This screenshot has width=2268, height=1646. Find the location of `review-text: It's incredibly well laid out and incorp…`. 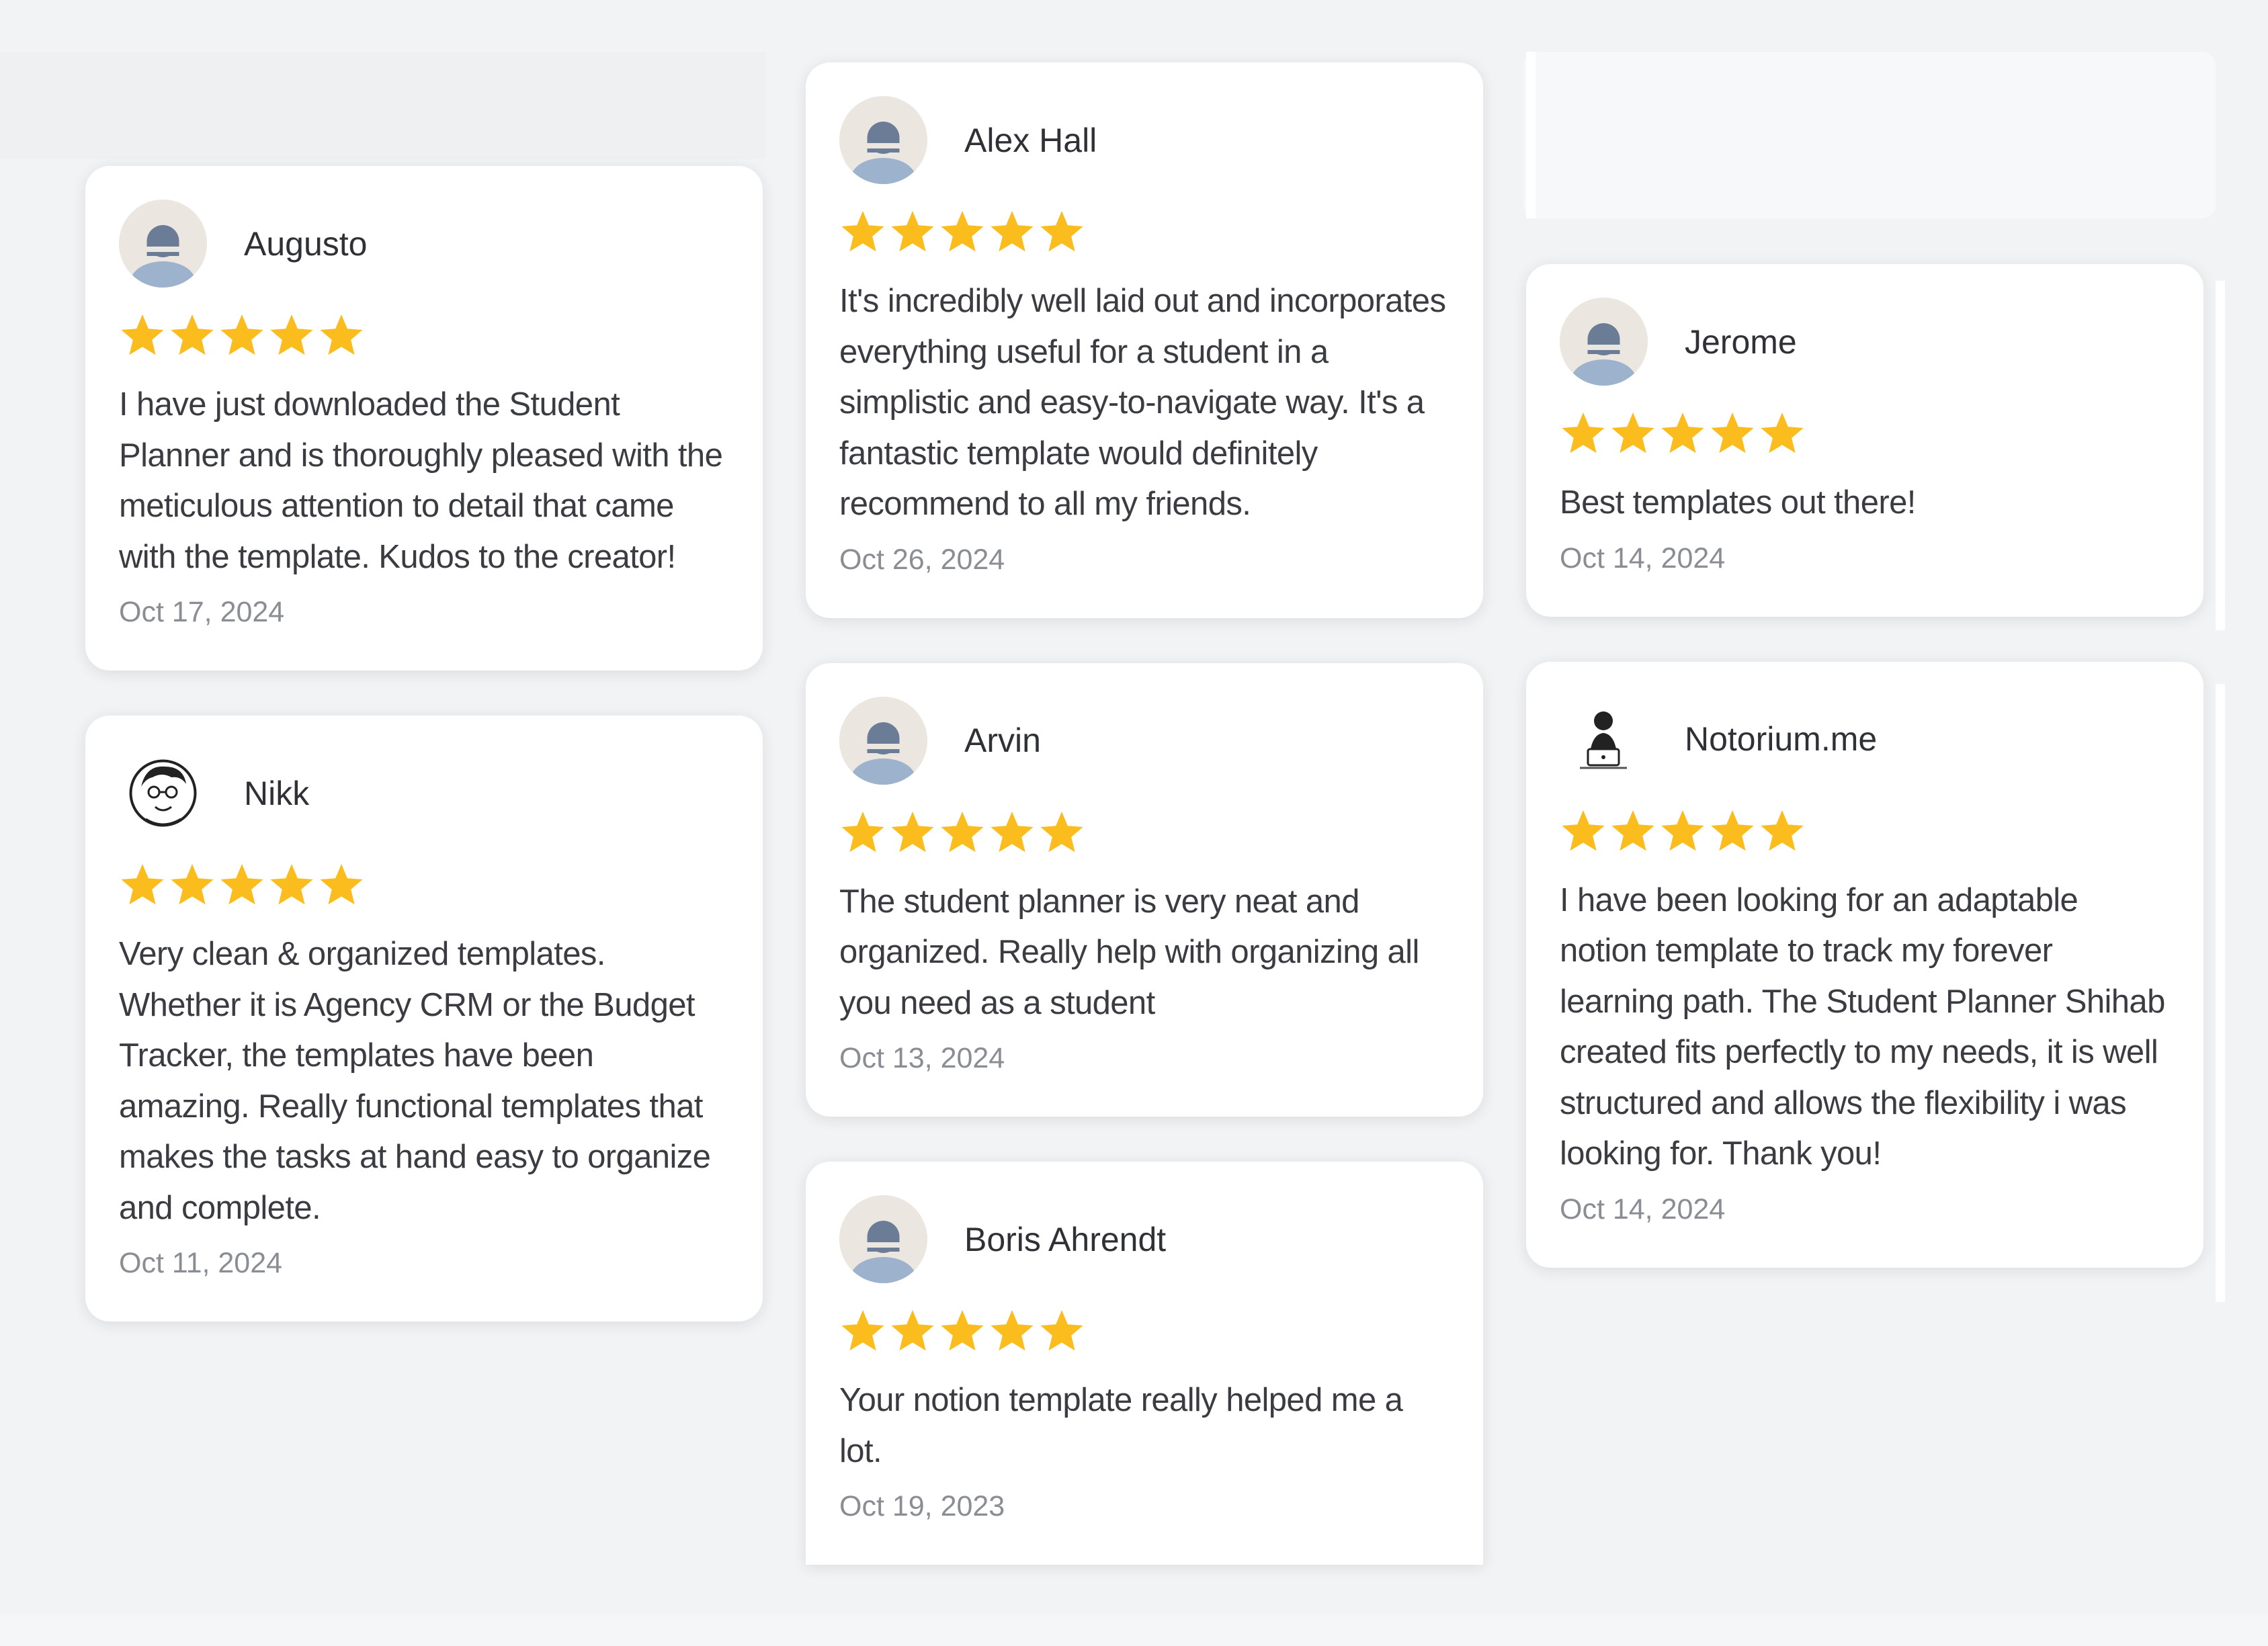

review-text: It's incredibly well laid out and incorp… is located at coordinates (1143, 402).